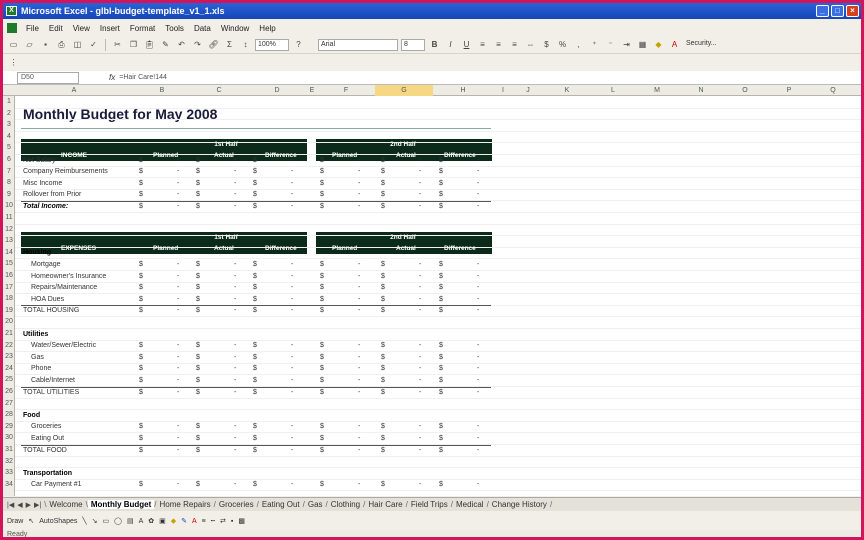  I want to click on menu-file: File, so click(32, 28).